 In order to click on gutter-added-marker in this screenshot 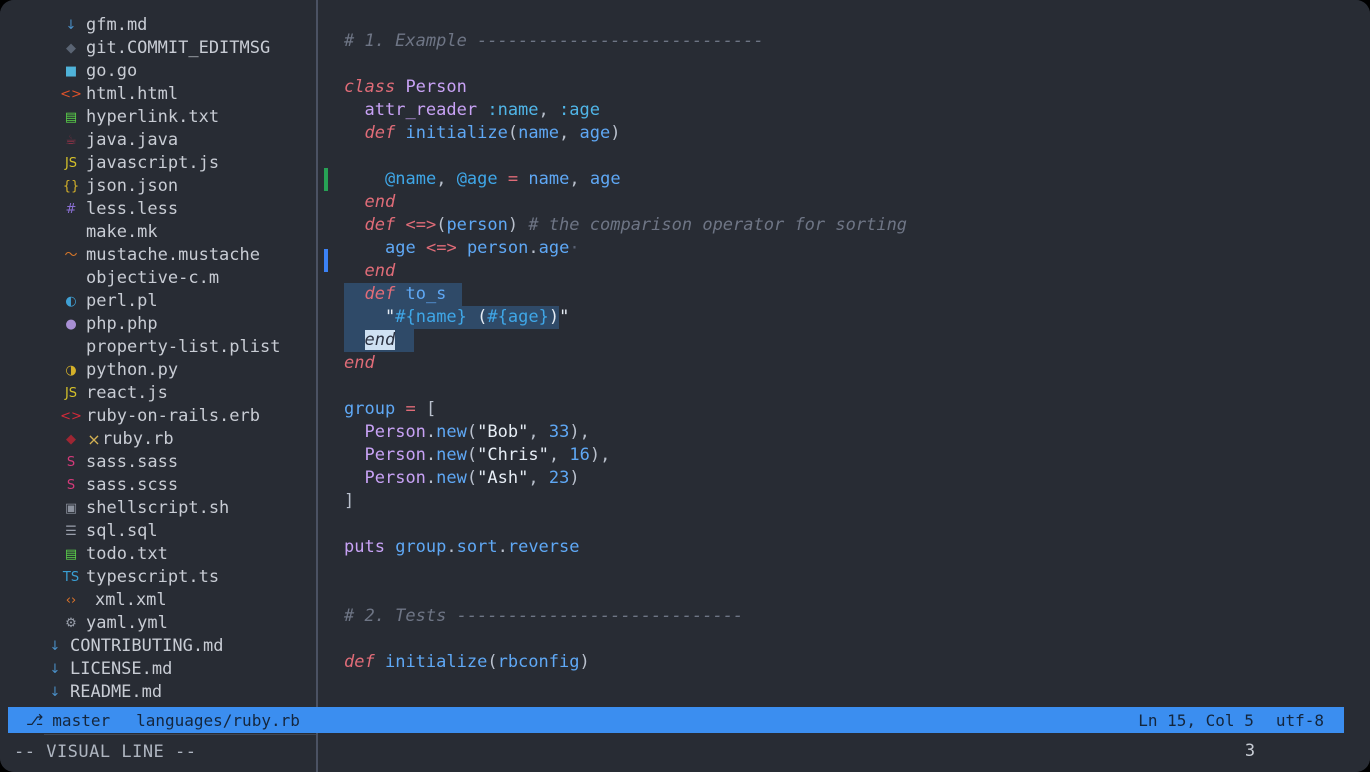, I will do `click(326, 179)`.